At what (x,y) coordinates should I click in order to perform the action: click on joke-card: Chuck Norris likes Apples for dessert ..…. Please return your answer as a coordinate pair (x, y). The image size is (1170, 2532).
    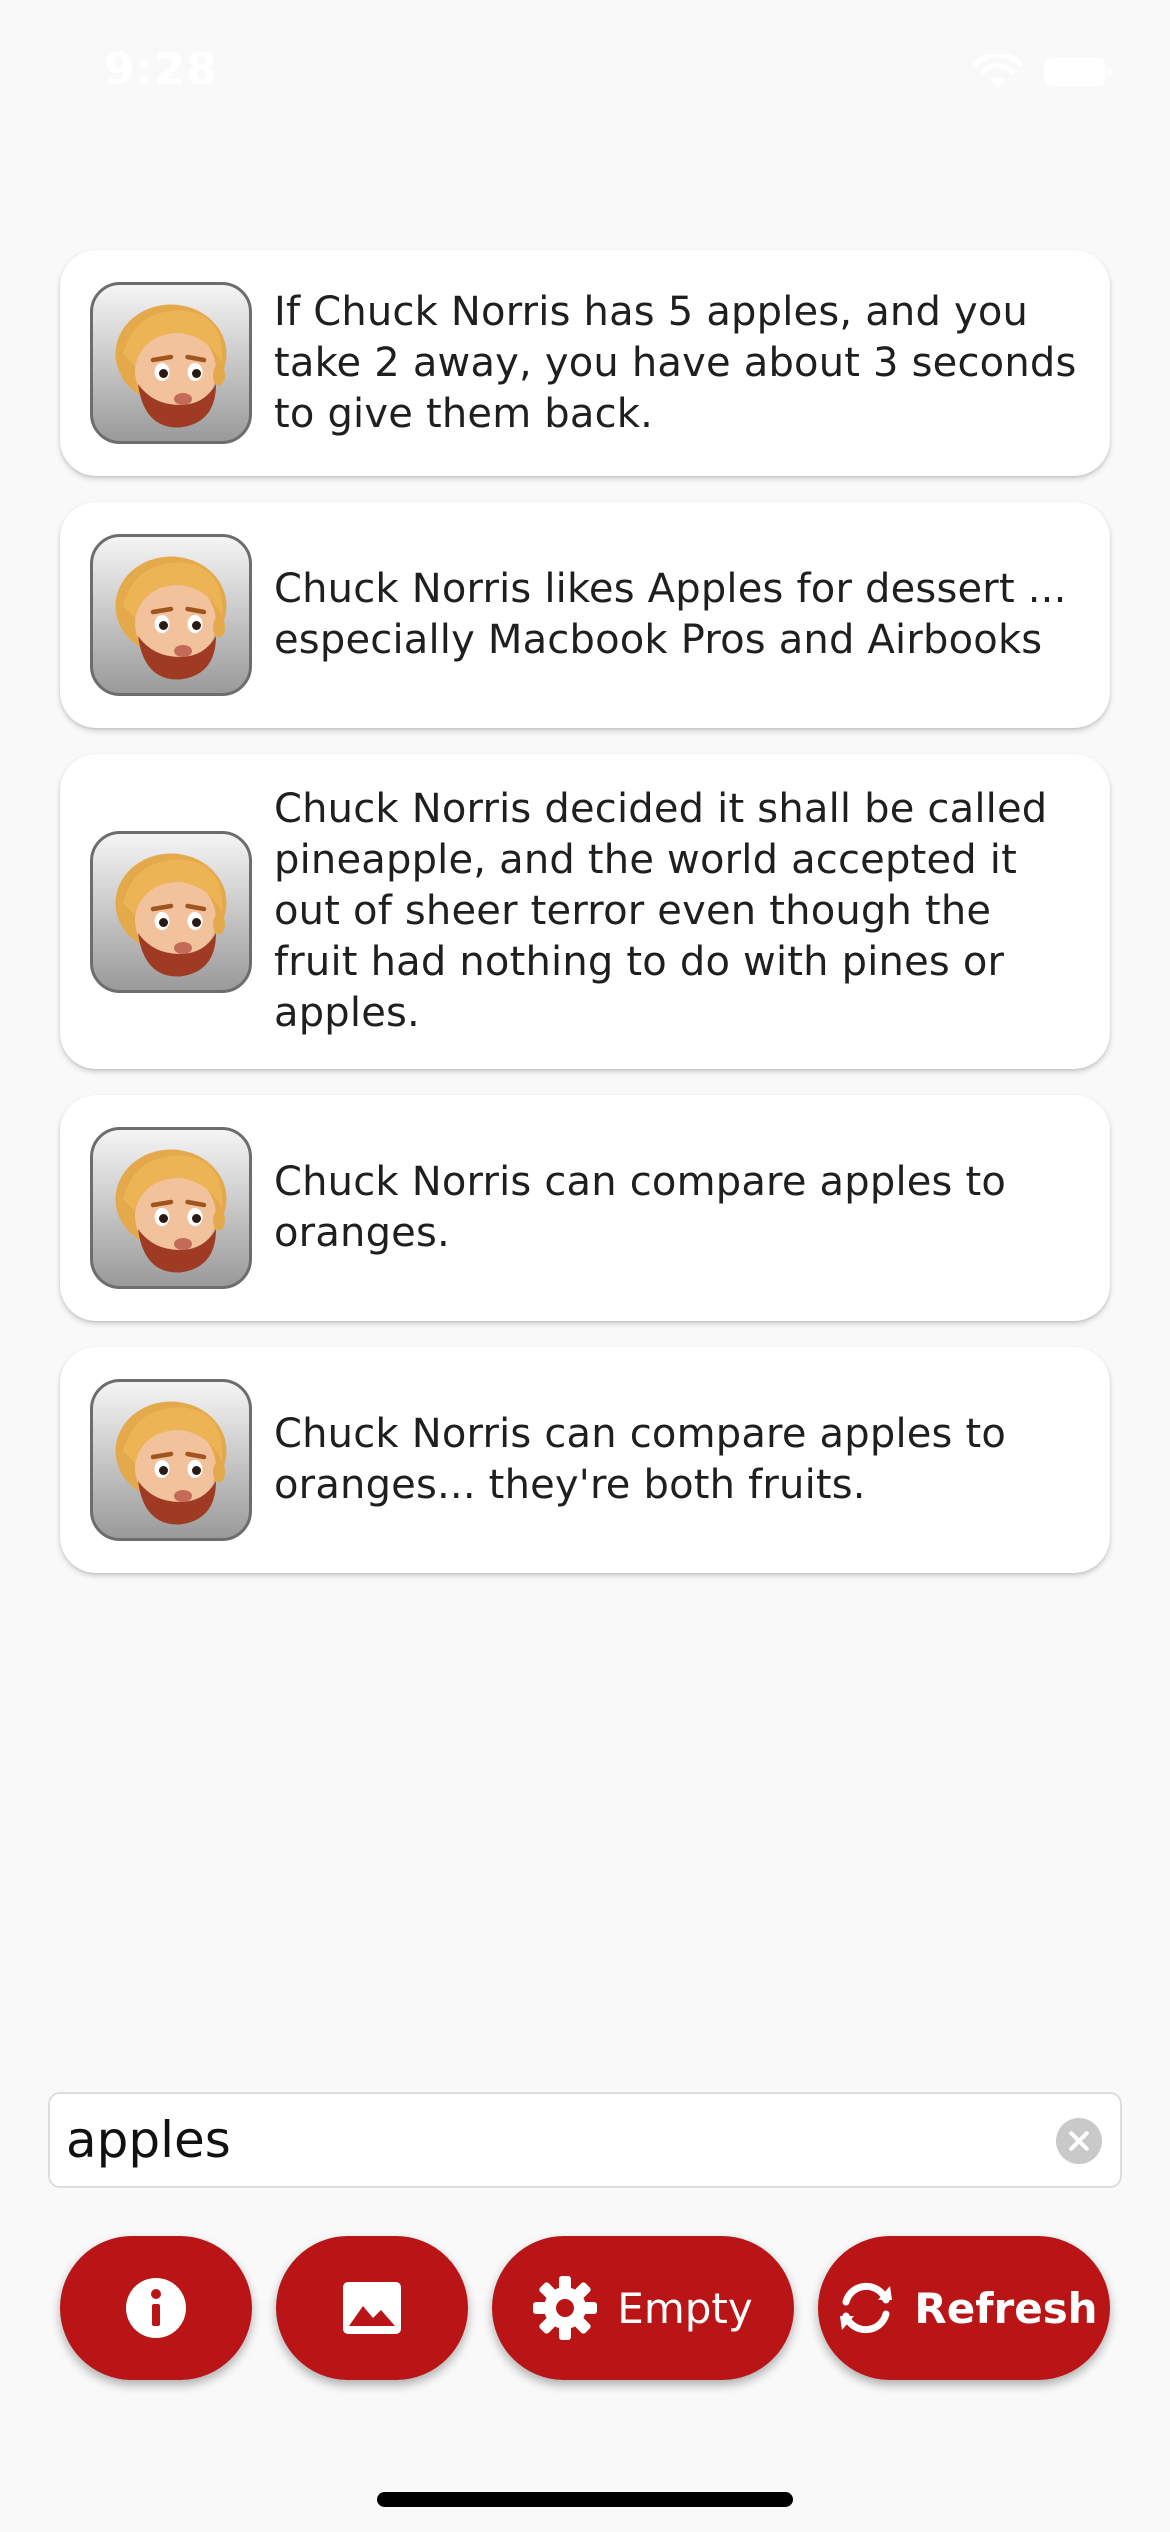
    Looking at the image, I should click on (585, 615).